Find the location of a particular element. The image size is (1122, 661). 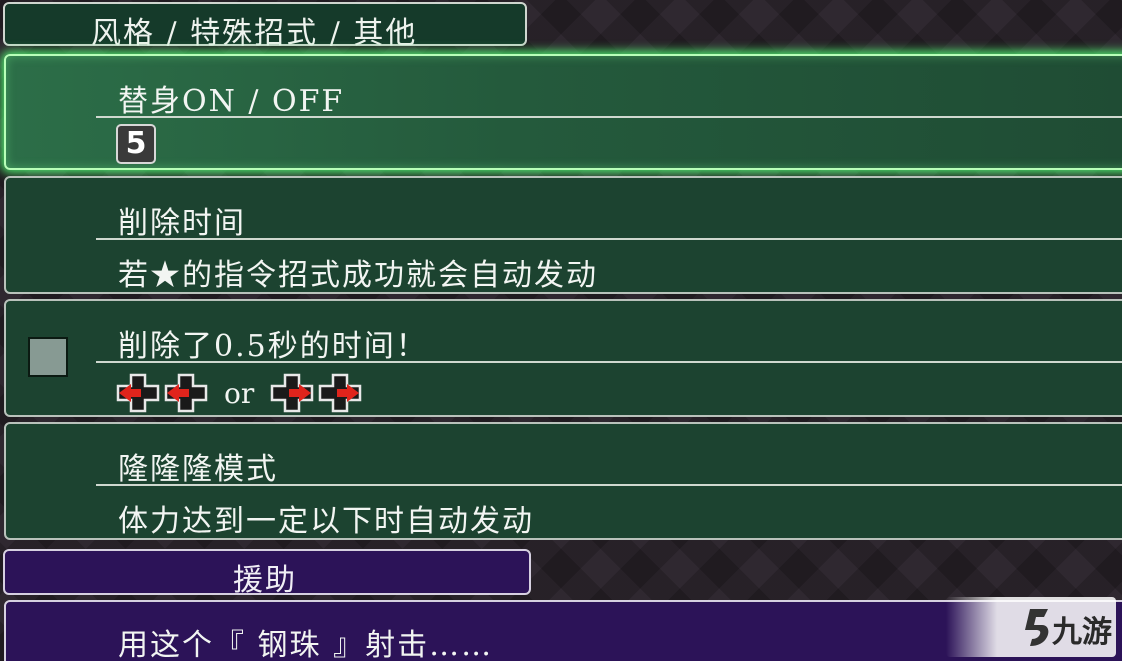

move-title: 削除了0.5秒的时间！ is located at coordinates (273, 346).